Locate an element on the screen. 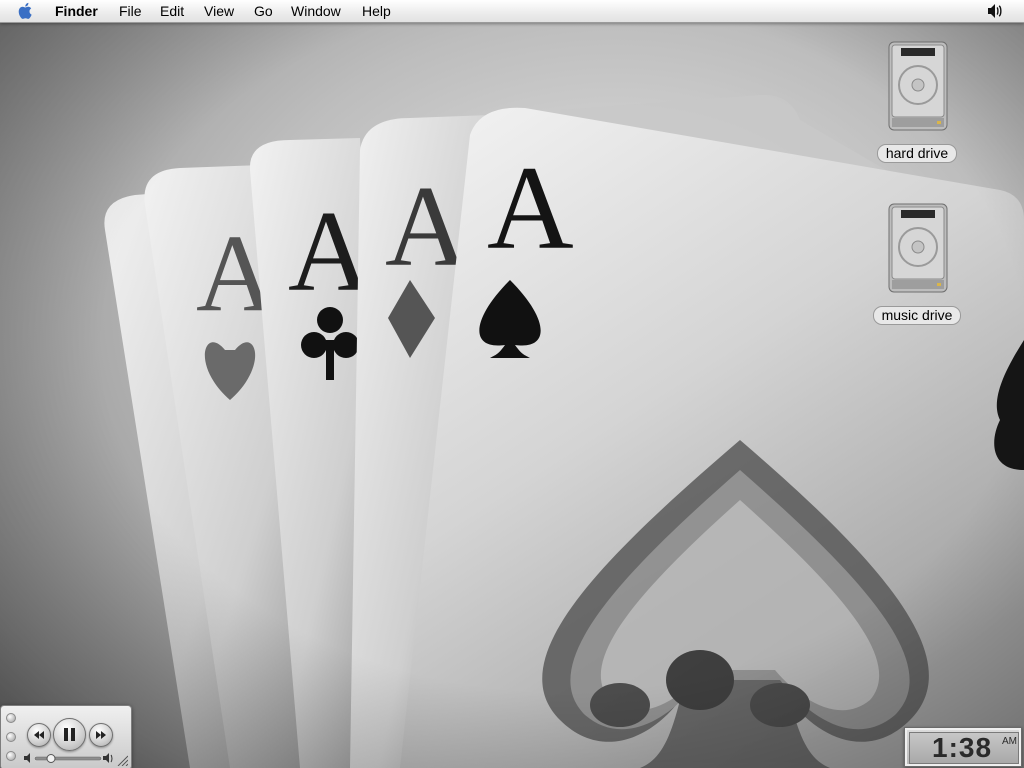 The height and width of the screenshot is (768, 1024). menu-window: Window is located at coordinates (316, 11).